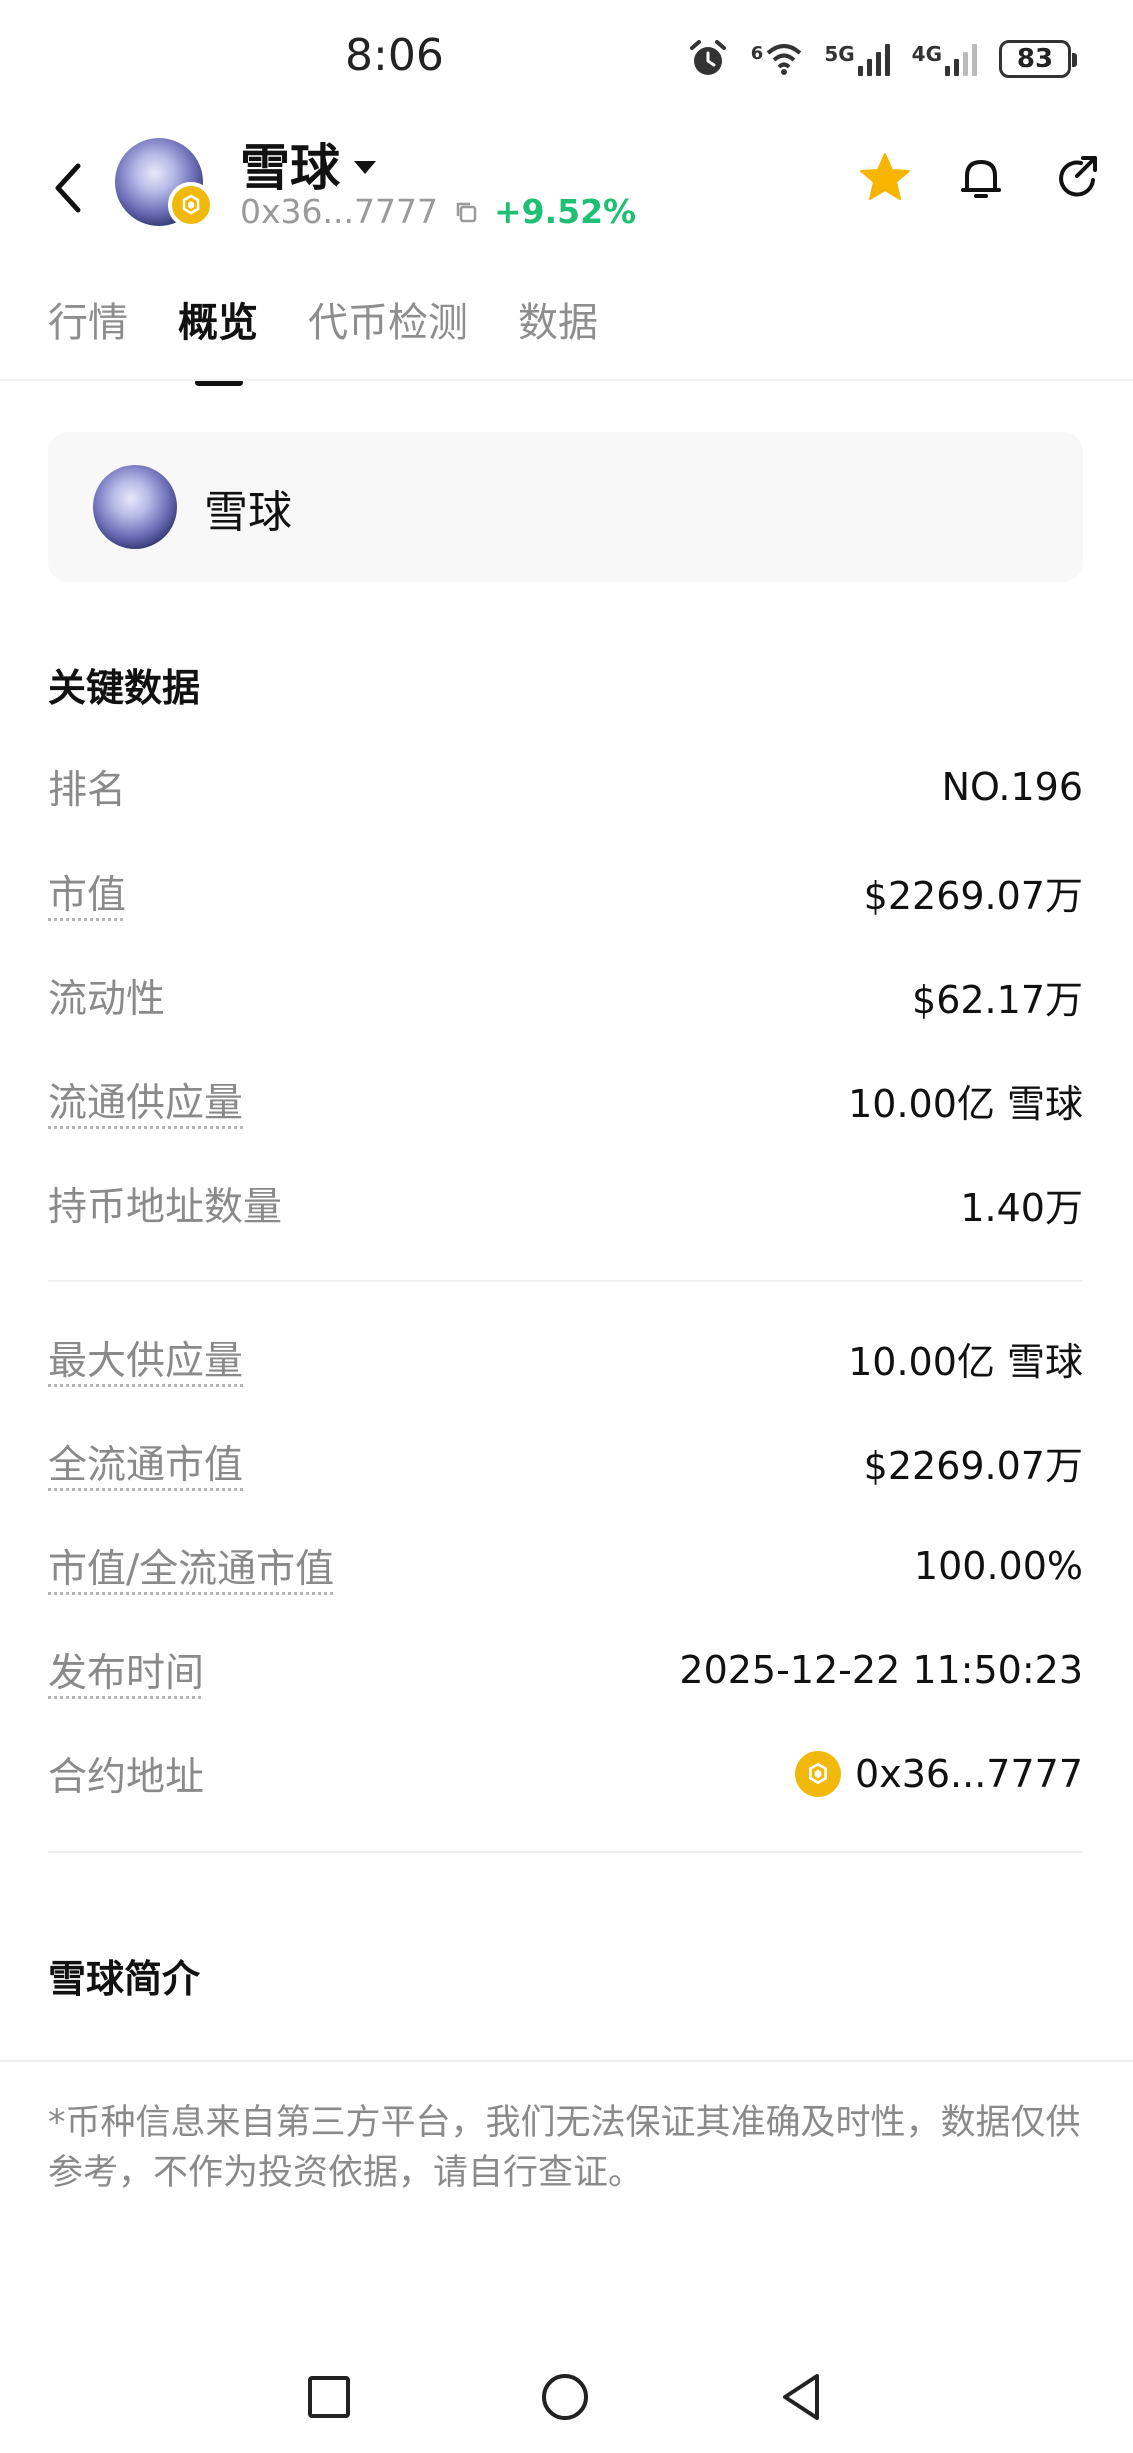 The width and height of the screenshot is (1133, 2453). Describe the element at coordinates (191, 1566) in the screenshot. I see `row-label: 市值/全流通市值` at that location.